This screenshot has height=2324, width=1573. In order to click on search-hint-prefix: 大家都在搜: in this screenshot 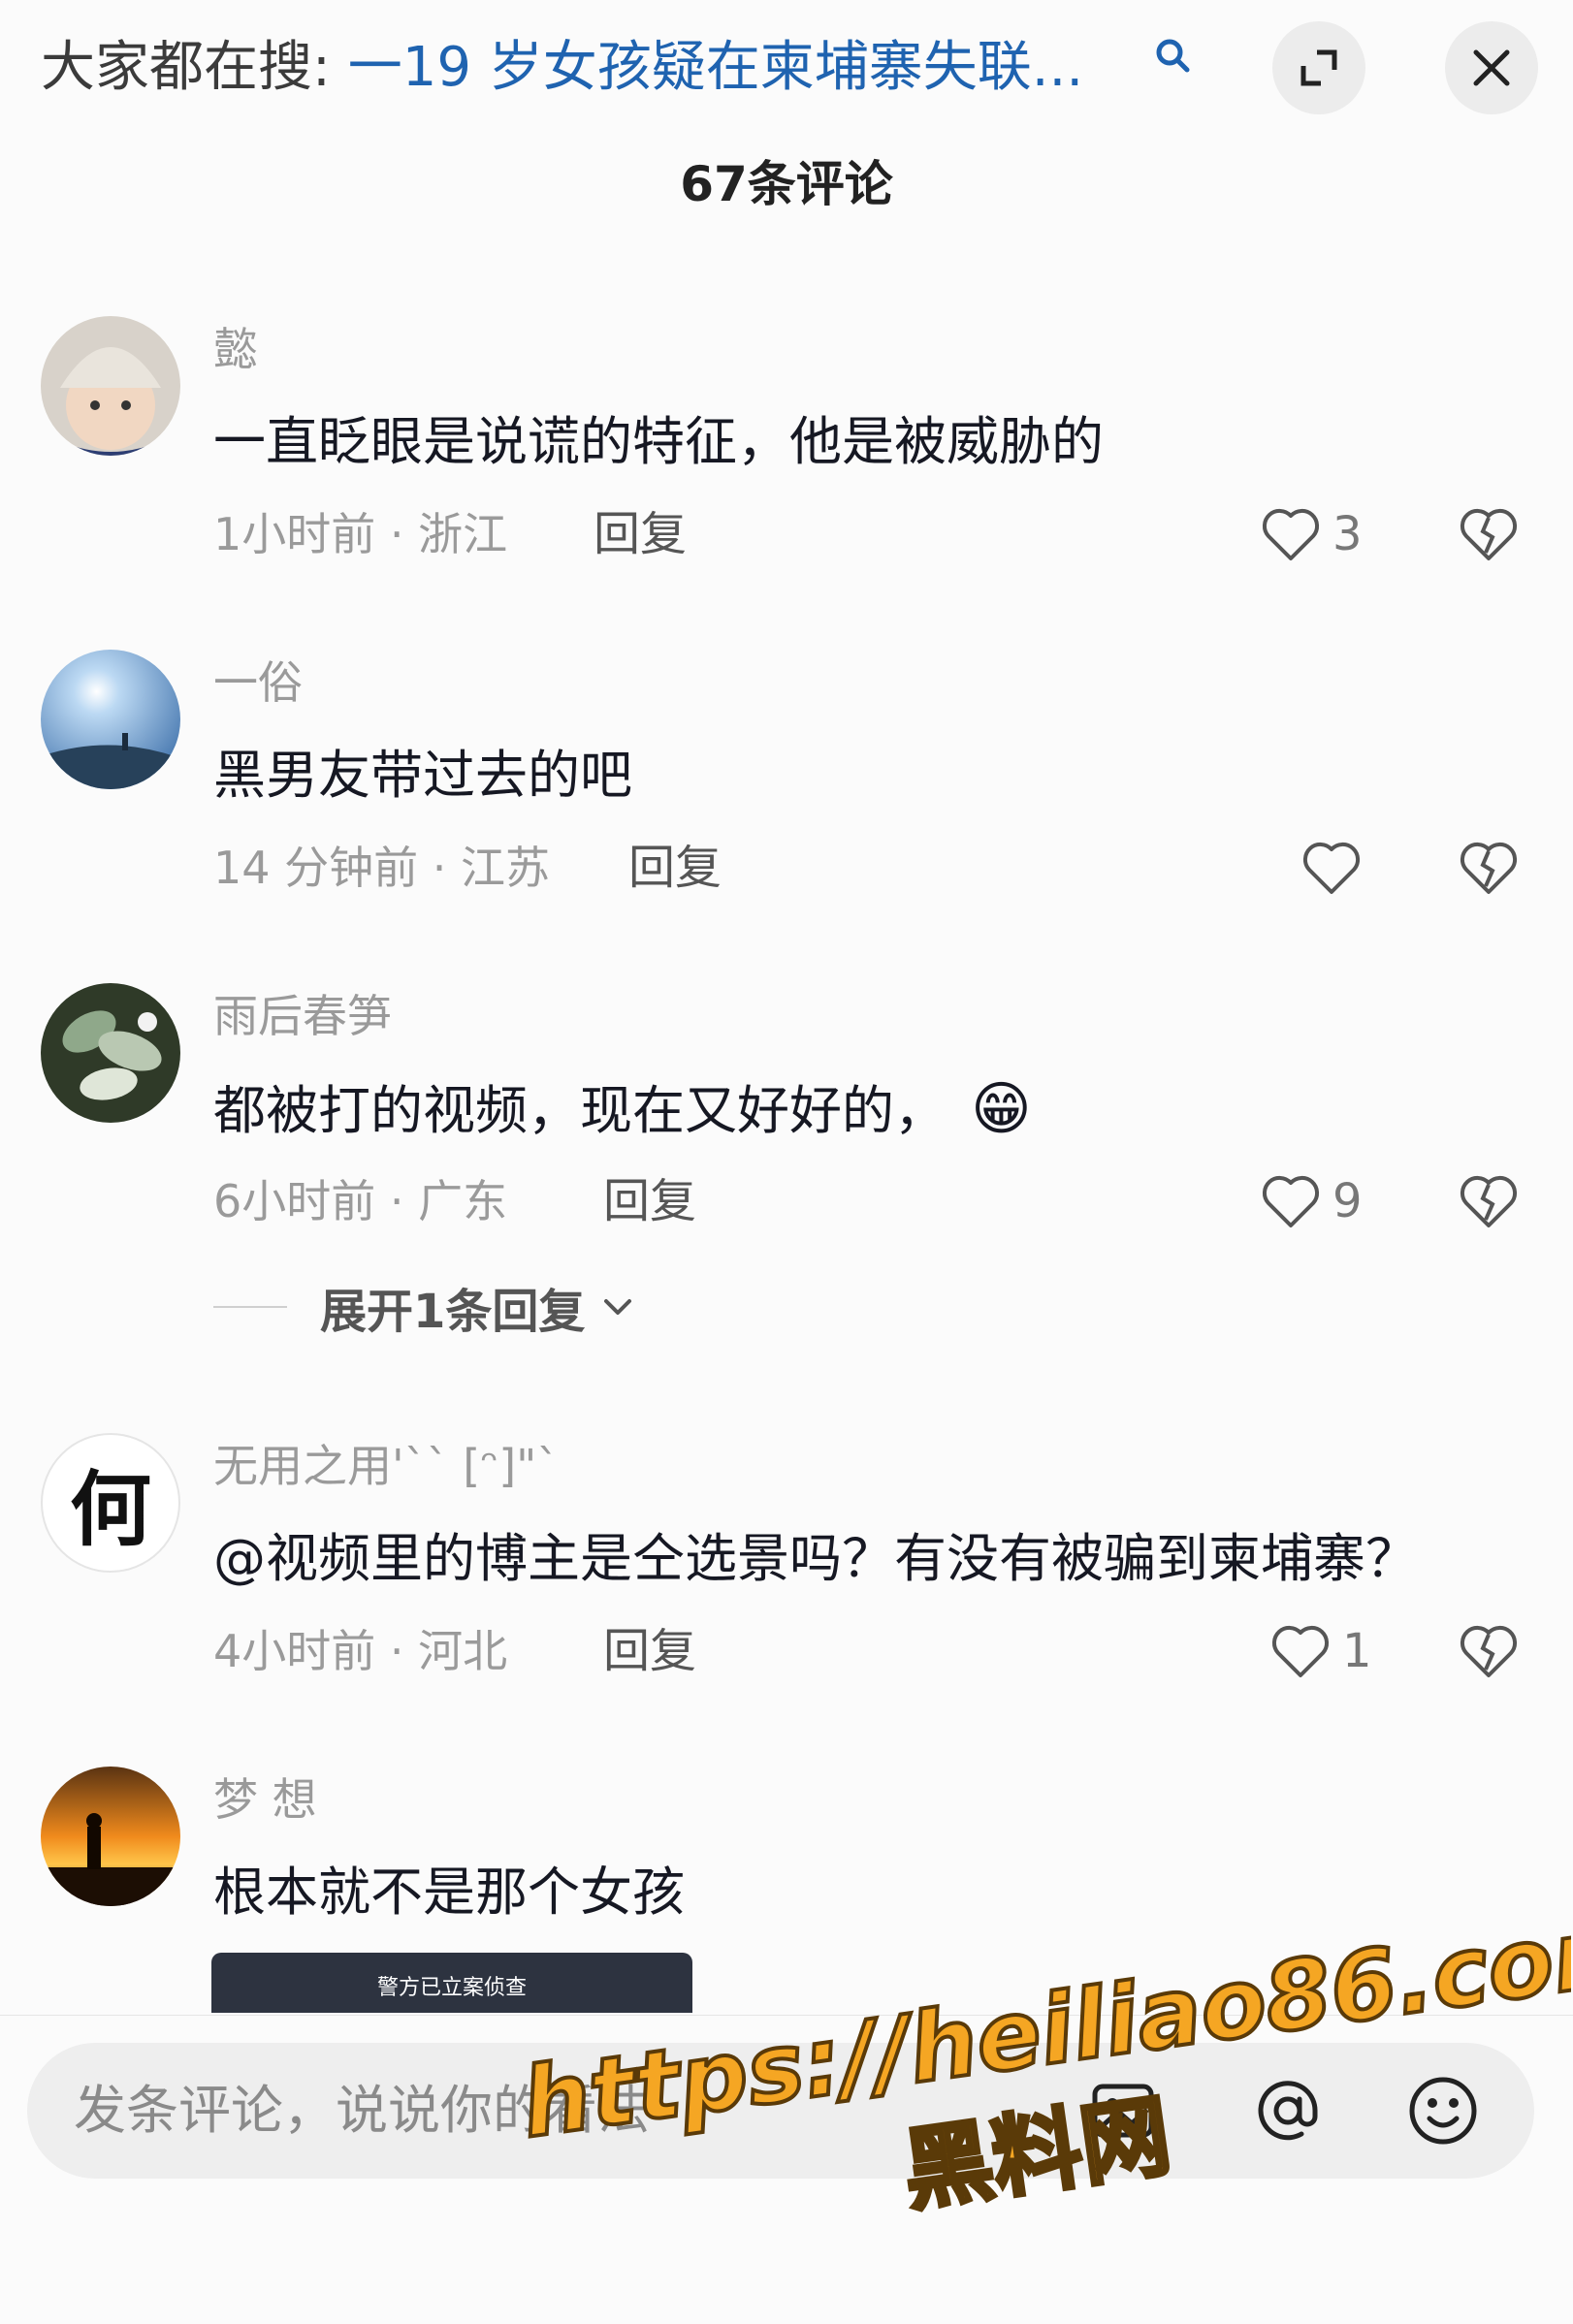, I will do `click(186, 68)`.